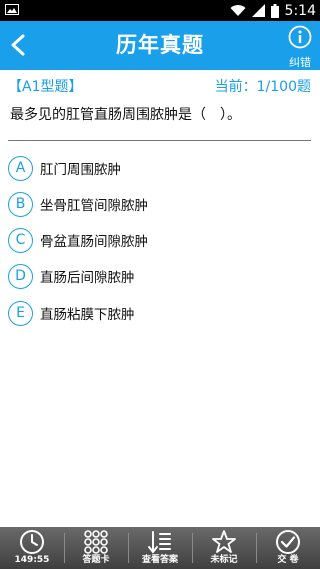 The width and height of the screenshot is (320, 569). I want to click on answer-sheet-button: 答题卡, so click(96, 548).